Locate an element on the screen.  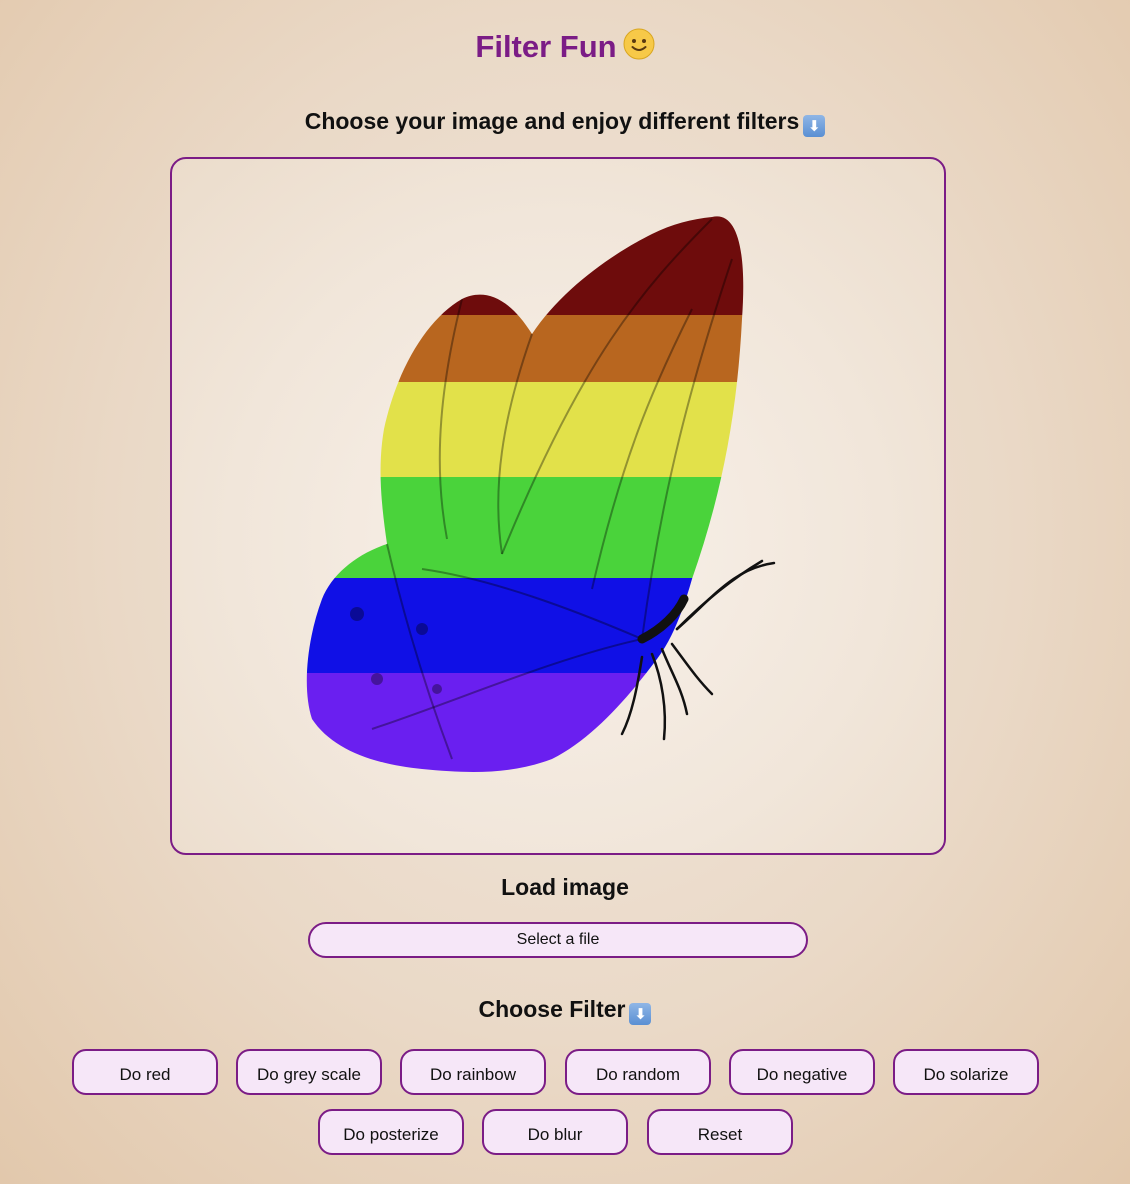
do-solarize-button: Do solarize is located at coordinates (966, 1072).